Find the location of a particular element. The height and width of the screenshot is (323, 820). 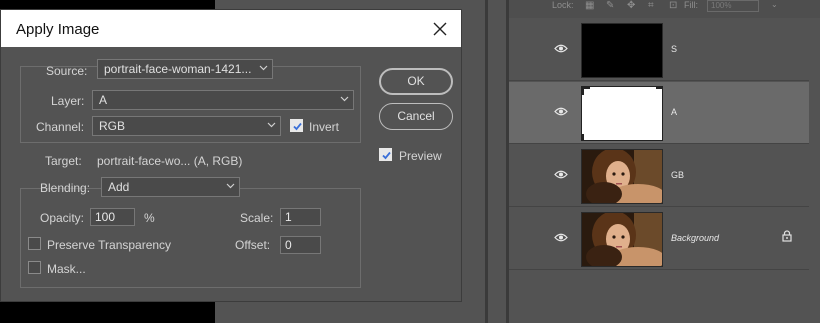

mask-checkbox is located at coordinates (34, 267).